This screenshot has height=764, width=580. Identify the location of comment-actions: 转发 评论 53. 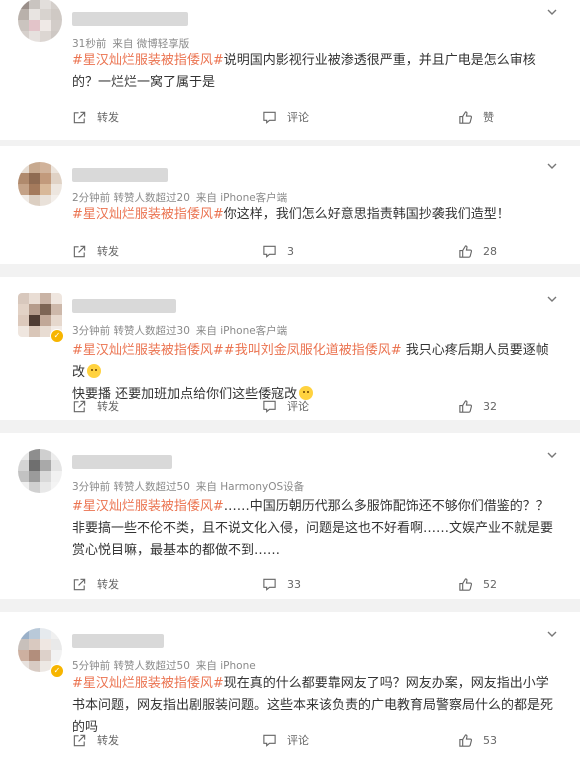
(290, 740).